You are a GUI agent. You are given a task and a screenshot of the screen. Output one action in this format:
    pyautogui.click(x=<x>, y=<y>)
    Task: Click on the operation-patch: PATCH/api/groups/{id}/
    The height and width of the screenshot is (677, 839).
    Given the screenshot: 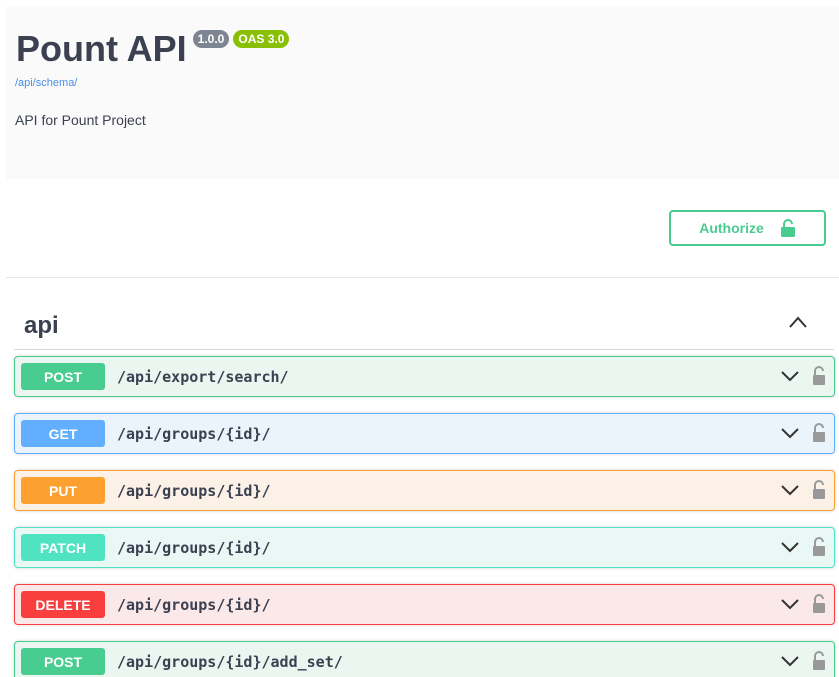 What is the action you would take?
    pyautogui.click(x=424, y=547)
    